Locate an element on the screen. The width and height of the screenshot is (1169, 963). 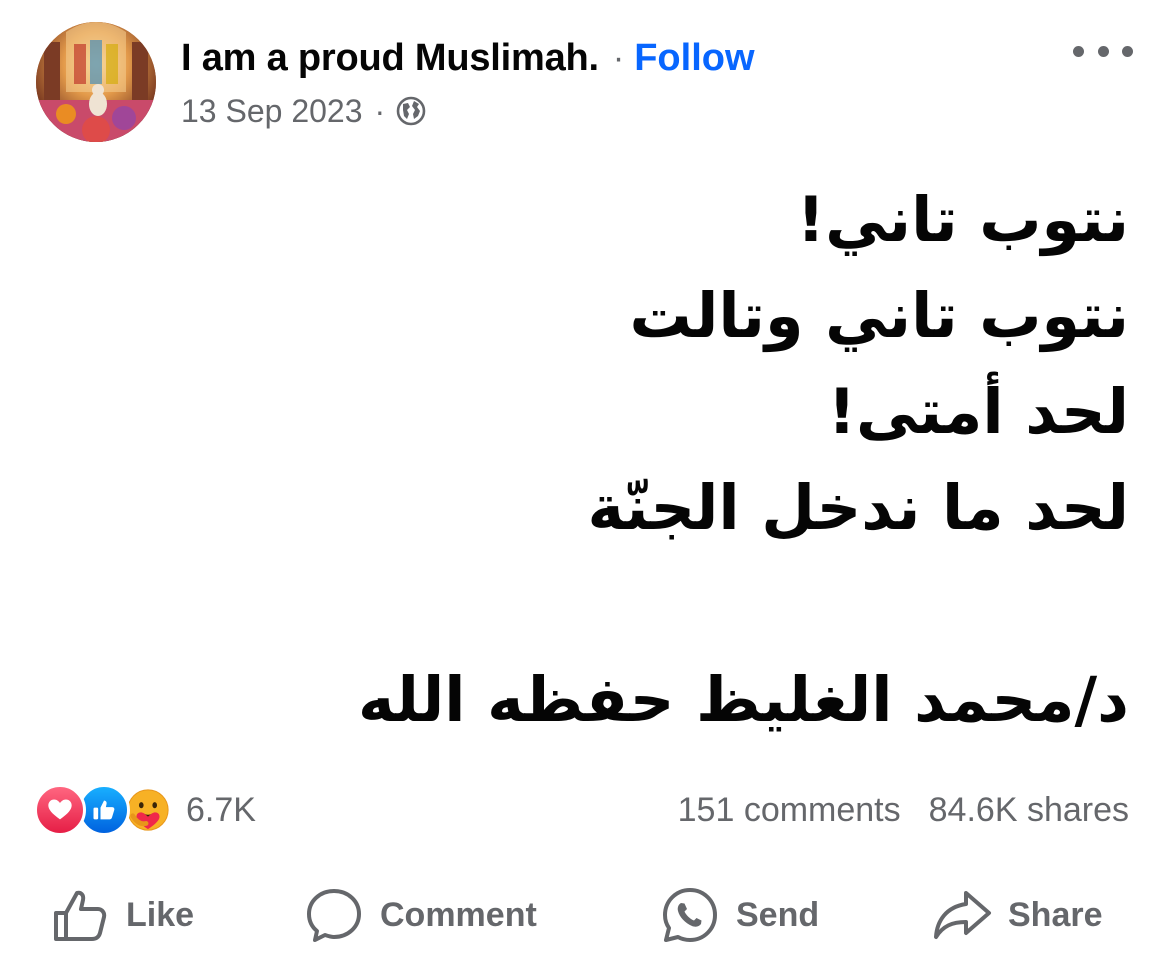
author-line: I am a proud Muslimah. · Follow is located at coordinates (468, 58).